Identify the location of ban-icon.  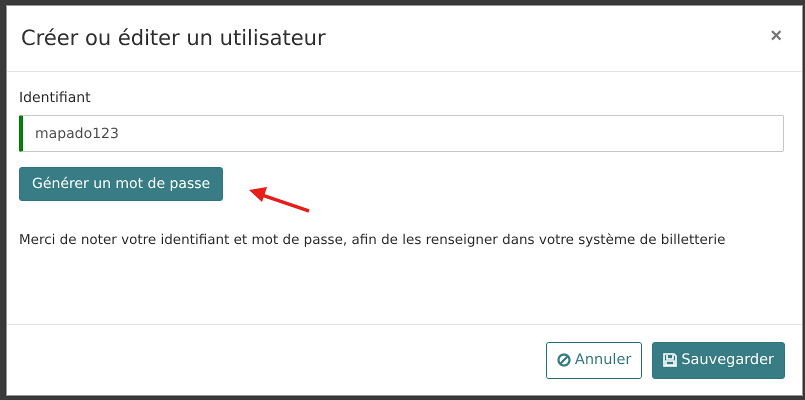
(563, 360).